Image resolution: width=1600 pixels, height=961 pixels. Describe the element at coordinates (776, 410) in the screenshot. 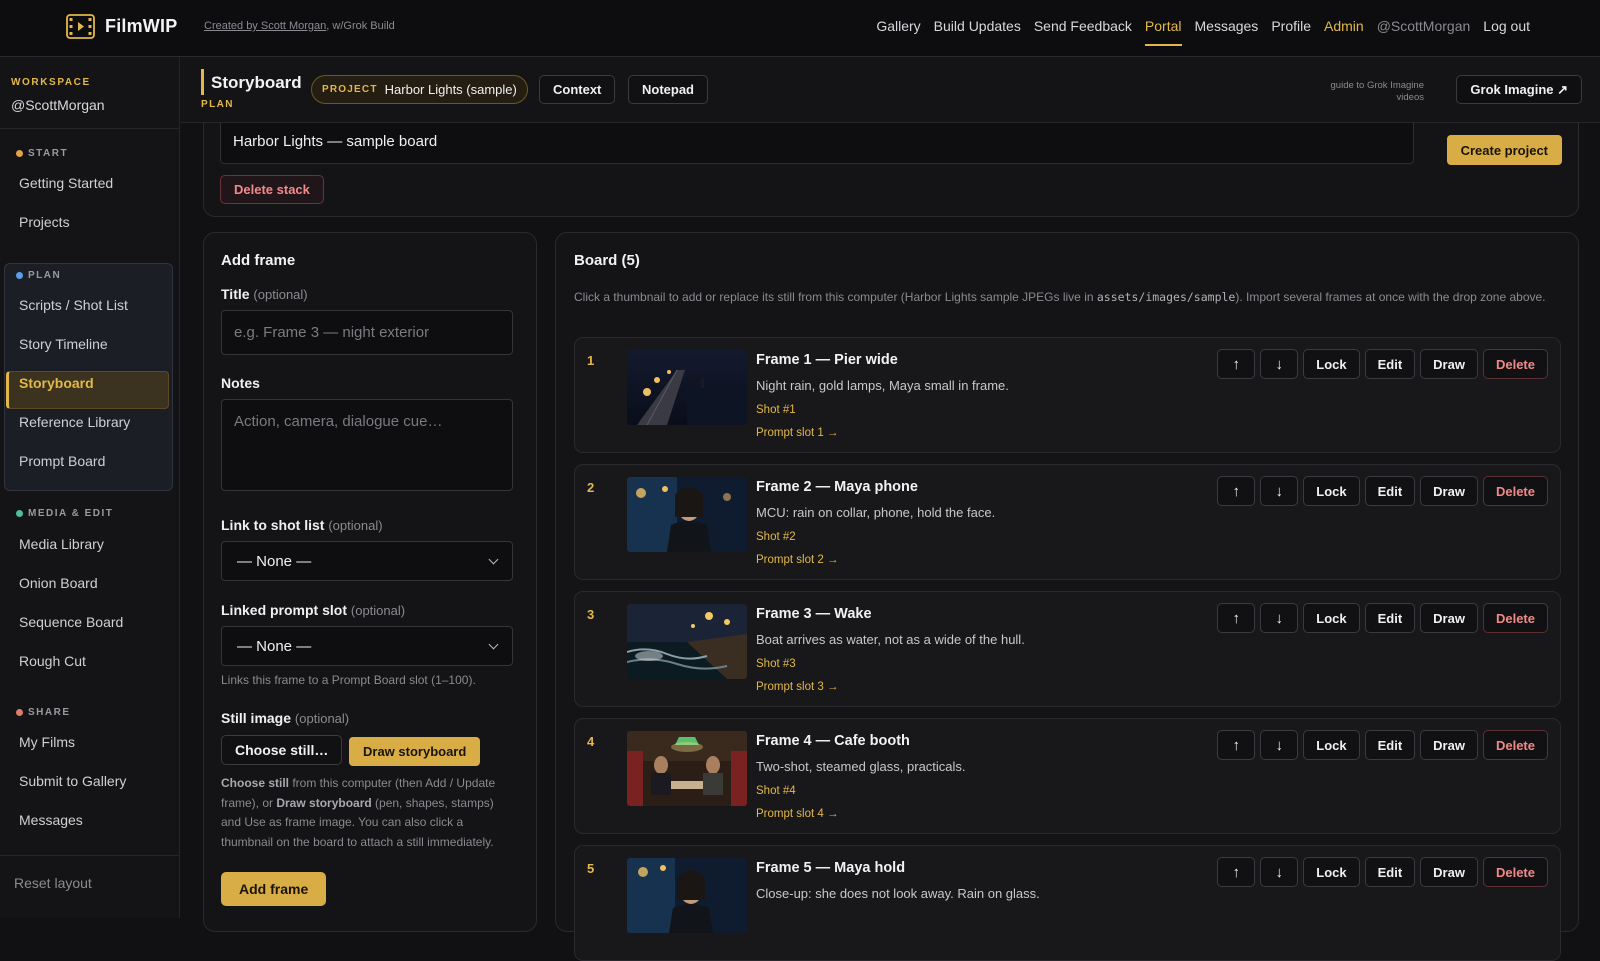

I see `frame-shot-link: Shot #1` at that location.